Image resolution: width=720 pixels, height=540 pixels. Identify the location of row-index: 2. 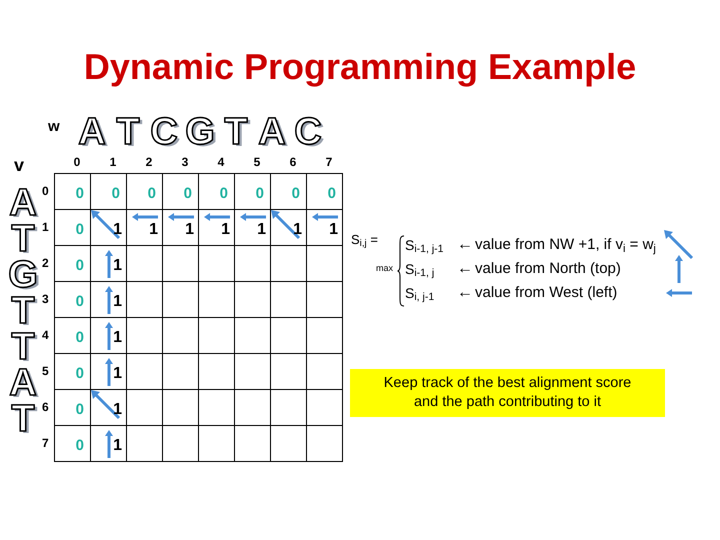
(45, 263).